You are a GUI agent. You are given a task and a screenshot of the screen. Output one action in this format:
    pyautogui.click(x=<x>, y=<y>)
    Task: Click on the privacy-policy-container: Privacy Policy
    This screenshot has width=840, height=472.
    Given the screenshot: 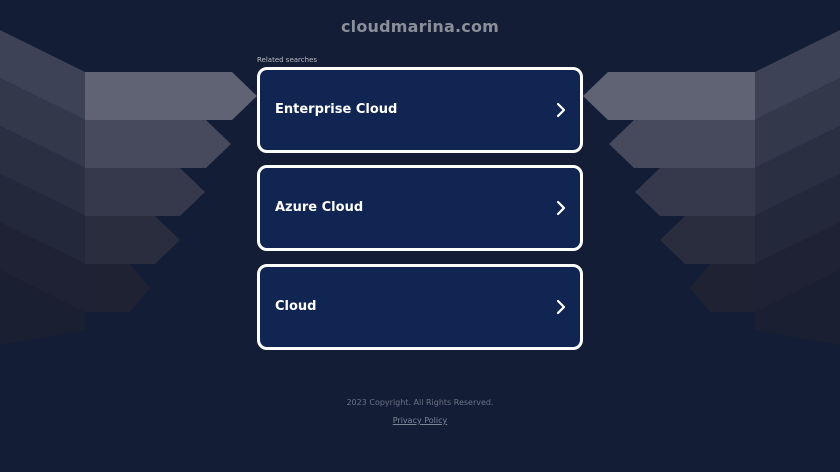 What is the action you would take?
    pyautogui.click(x=420, y=420)
    